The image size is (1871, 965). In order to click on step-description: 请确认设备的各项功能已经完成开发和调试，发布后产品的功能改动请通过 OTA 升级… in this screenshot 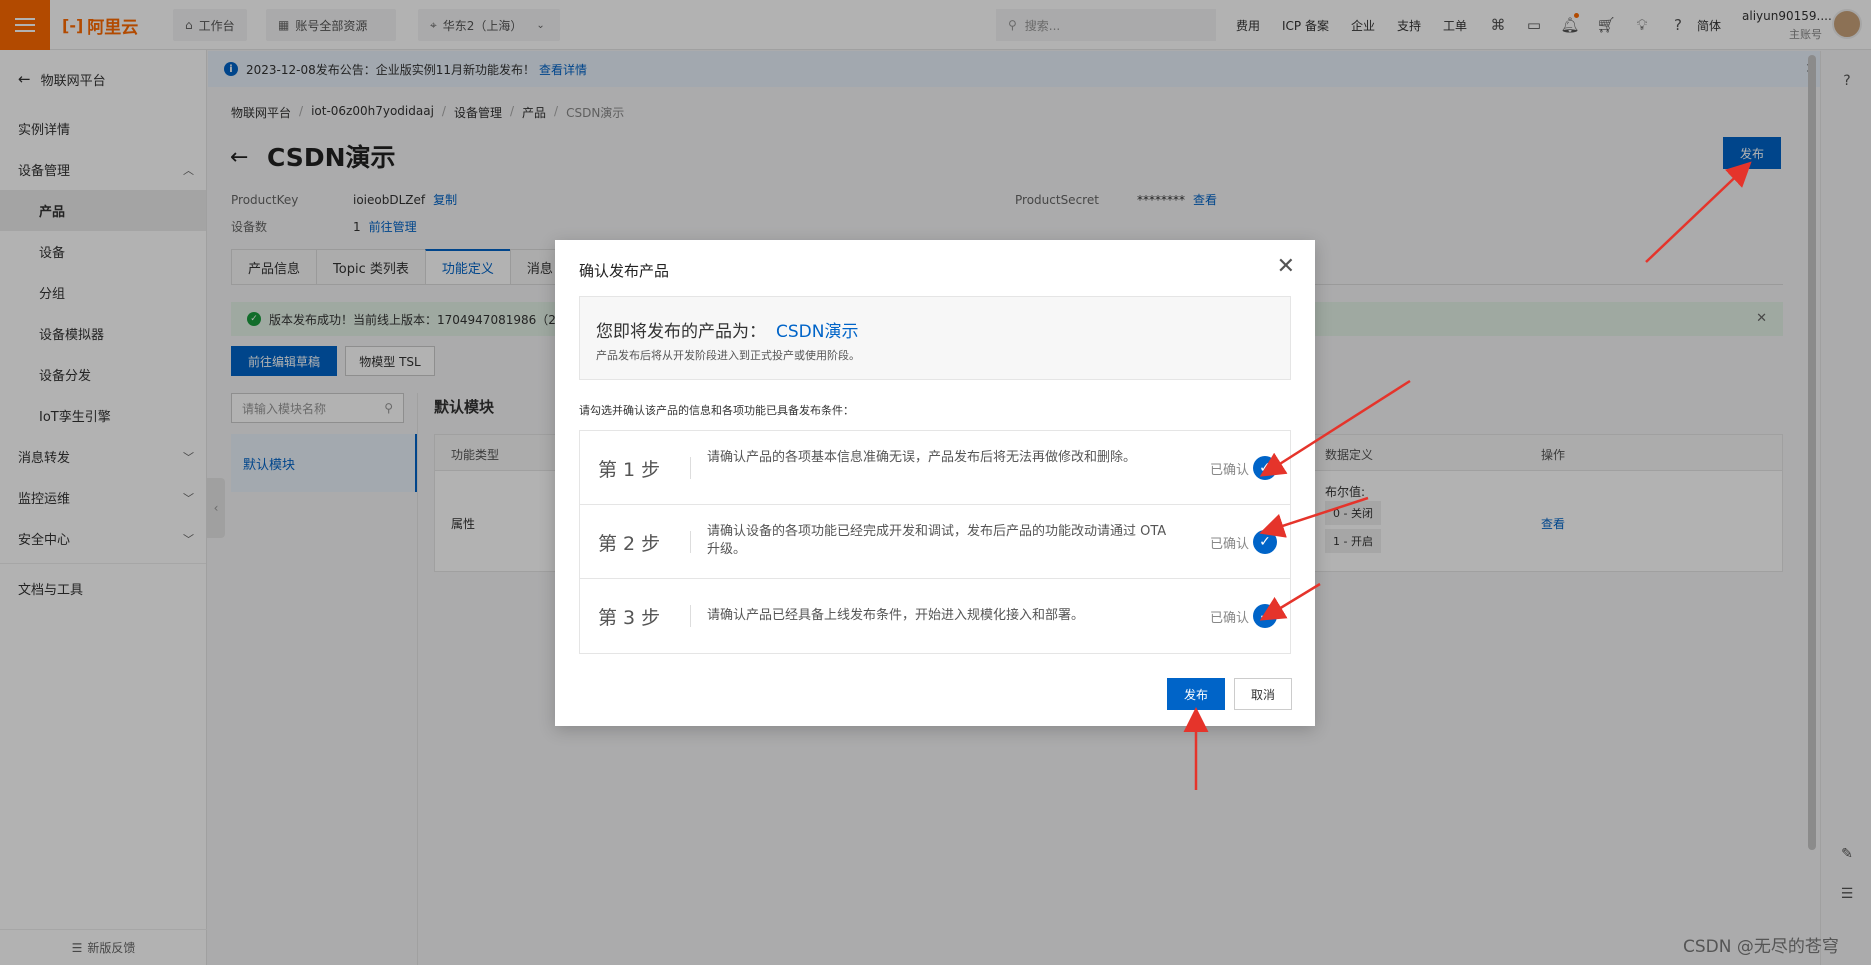, I will do `click(937, 540)`.